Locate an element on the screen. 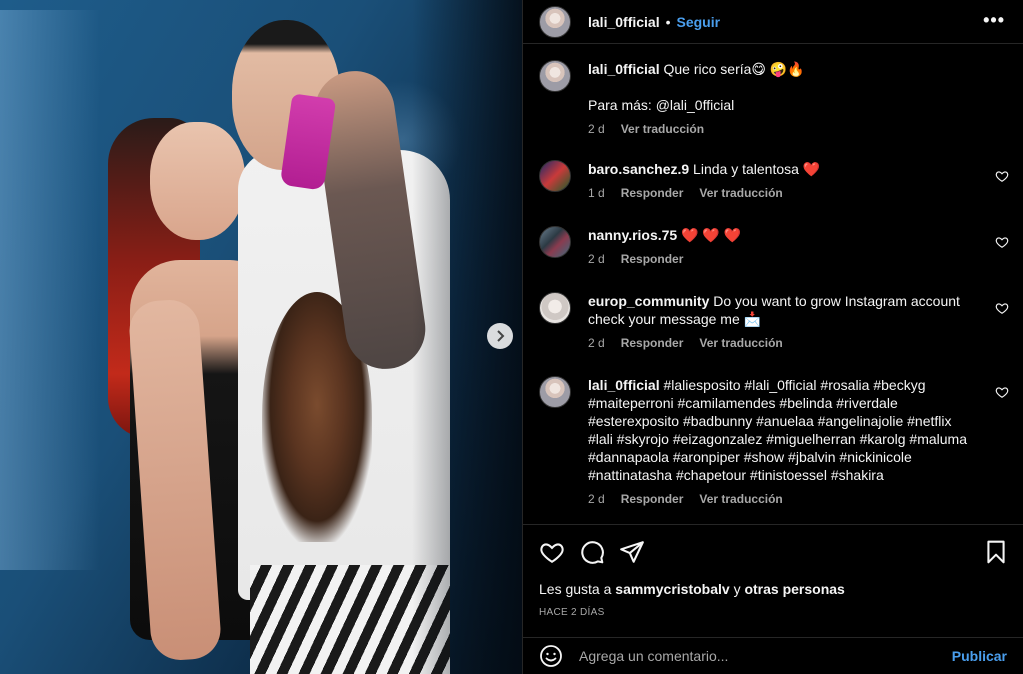 The height and width of the screenshot is (674, 1023). comment-username: europ_community is located at coordinates (648, 301).